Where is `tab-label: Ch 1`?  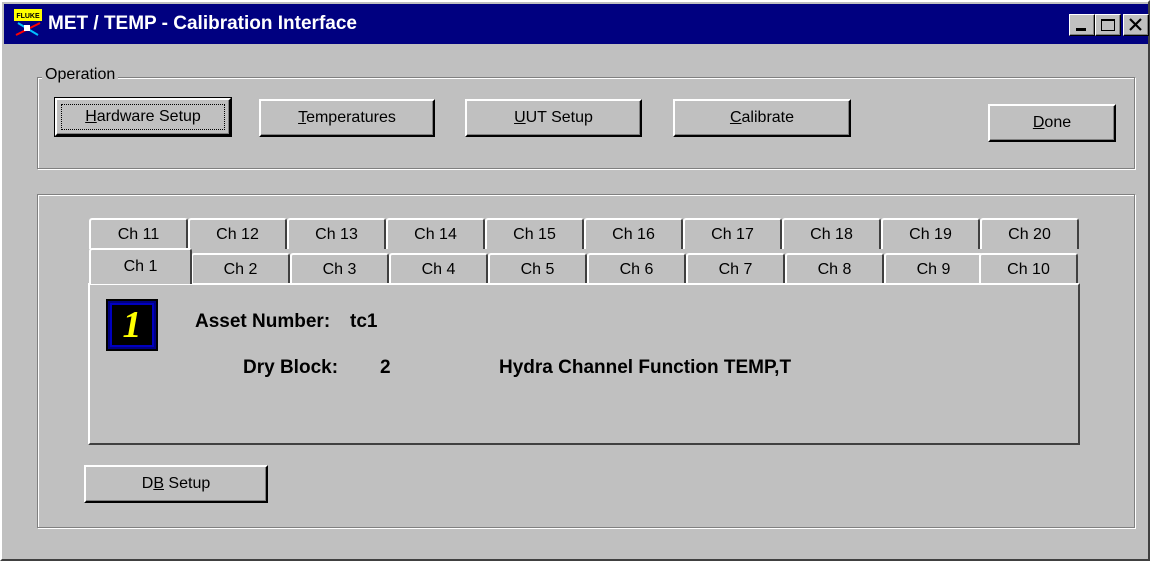 tab-label: Ch 1 is located at coordinates (140, 266).